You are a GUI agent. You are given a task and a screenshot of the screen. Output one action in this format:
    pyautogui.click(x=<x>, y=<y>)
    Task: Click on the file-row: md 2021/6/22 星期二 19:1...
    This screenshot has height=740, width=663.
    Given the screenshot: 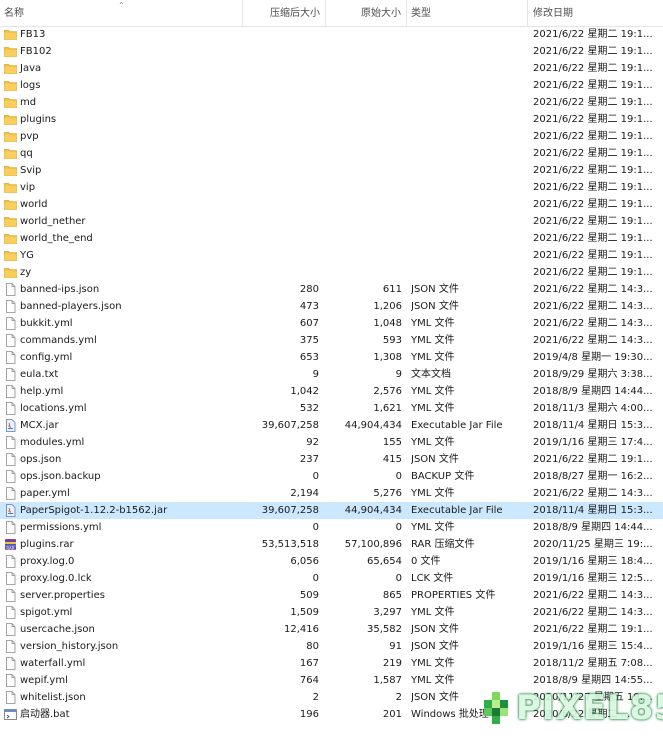 What is the action you would take?
    pyautogui.click(x=331, y=102)
    